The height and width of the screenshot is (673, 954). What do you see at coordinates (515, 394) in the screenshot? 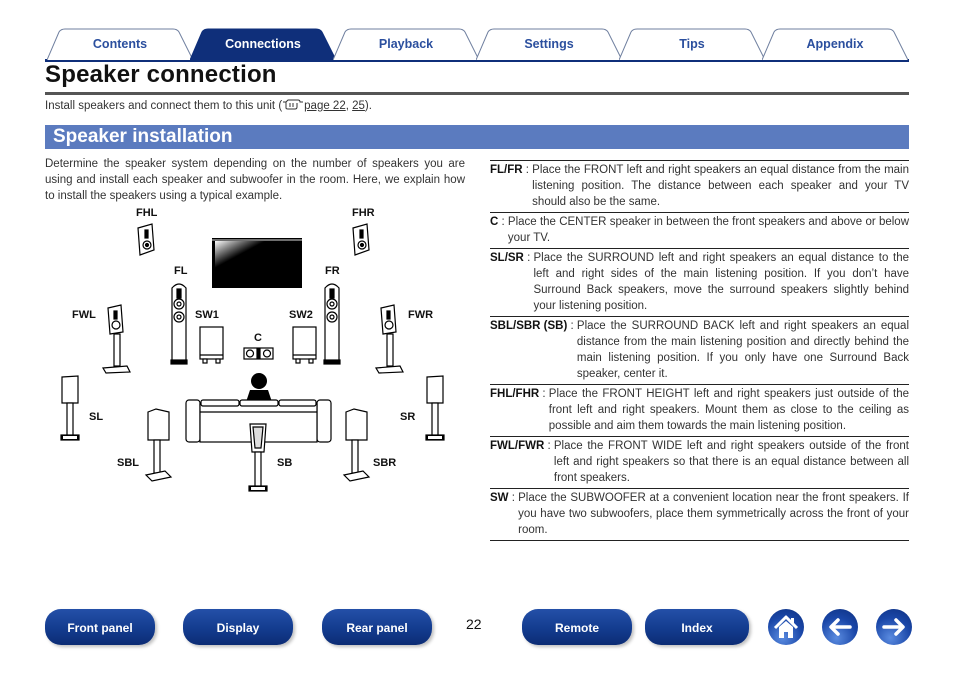
I see `definition-term: FHL/FHR` at bounding box center [515, 394].